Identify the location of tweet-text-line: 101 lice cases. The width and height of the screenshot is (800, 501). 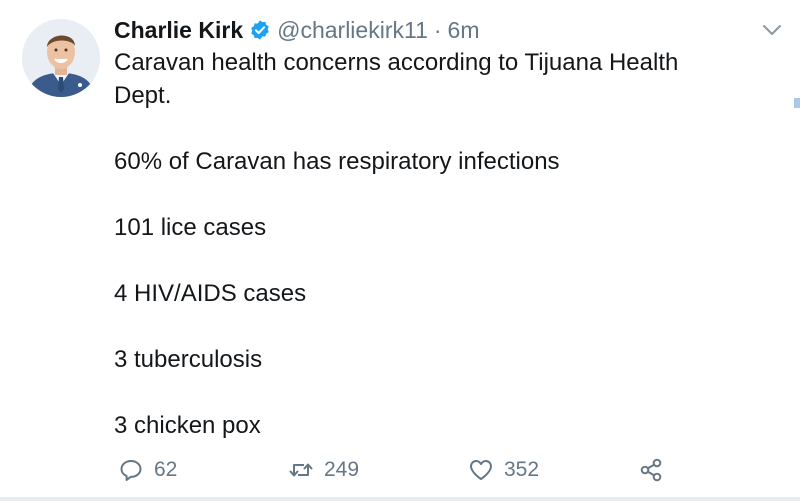
(190, 227).